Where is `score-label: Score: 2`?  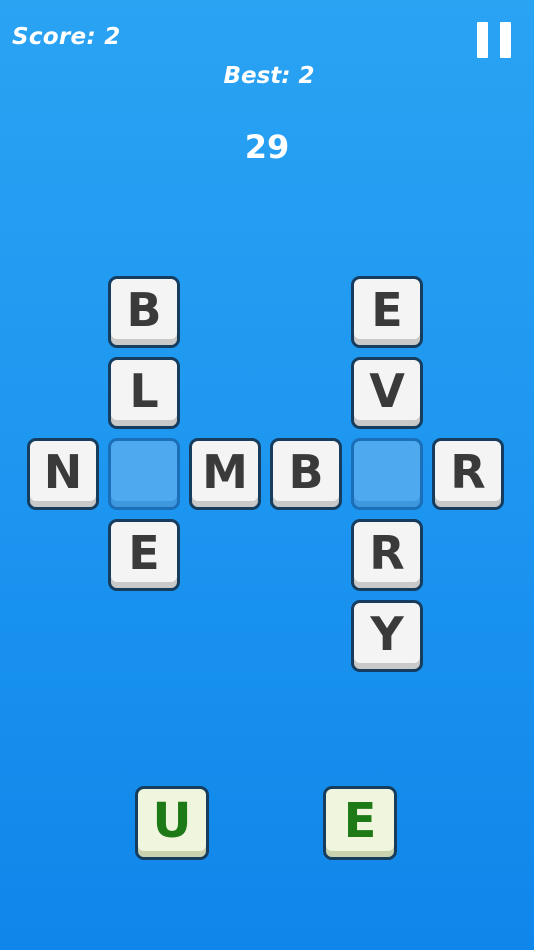 score-label: Score: 2 is located at coordinates (66, 37).